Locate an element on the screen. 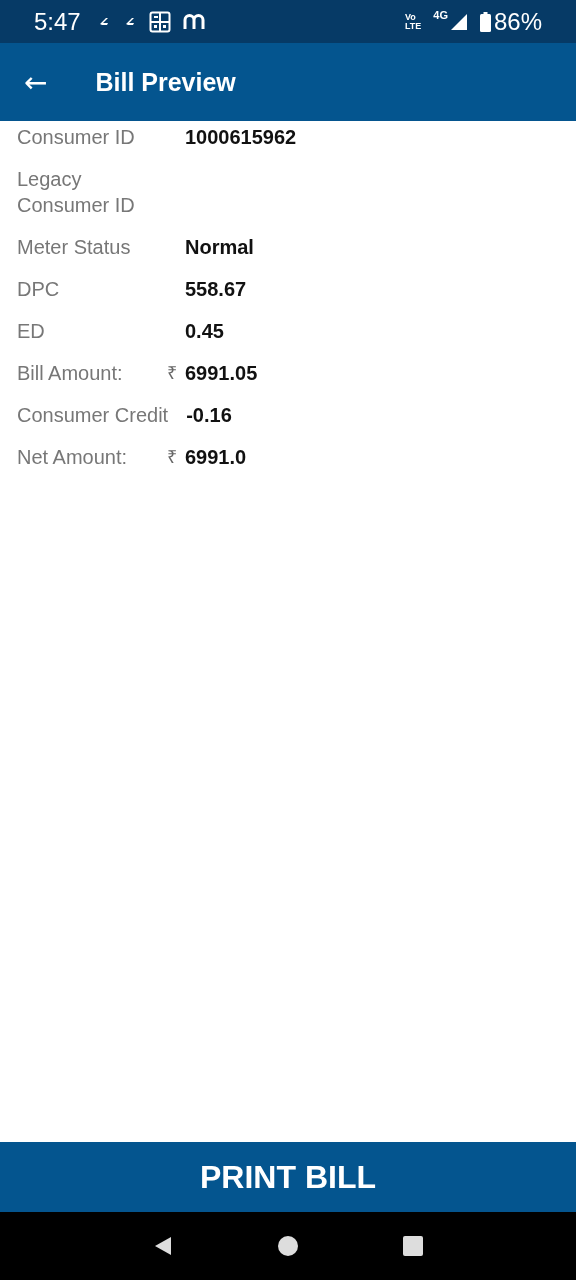 Image resolution: width=576 pixels, height=1280 pixels. network-type: 4G is located at coordinates (440, 15).